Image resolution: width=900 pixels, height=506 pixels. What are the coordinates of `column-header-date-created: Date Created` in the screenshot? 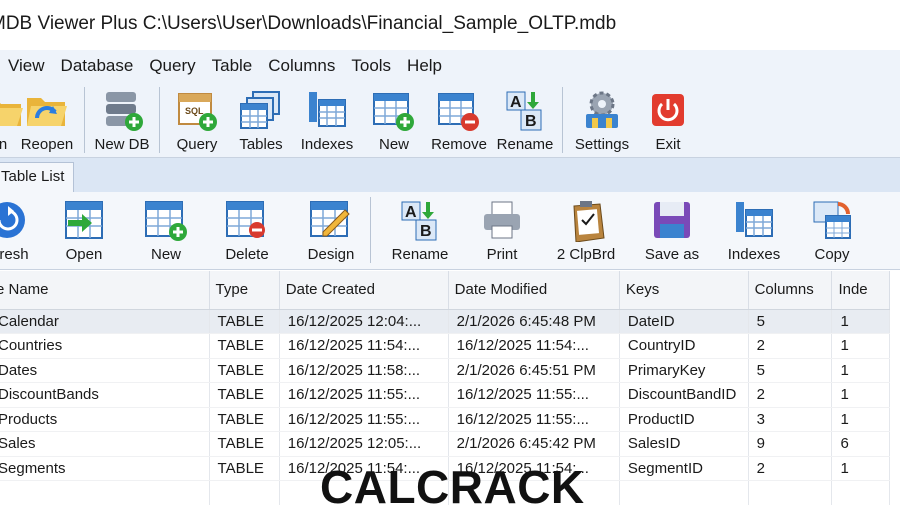 It's located at (364, 290).